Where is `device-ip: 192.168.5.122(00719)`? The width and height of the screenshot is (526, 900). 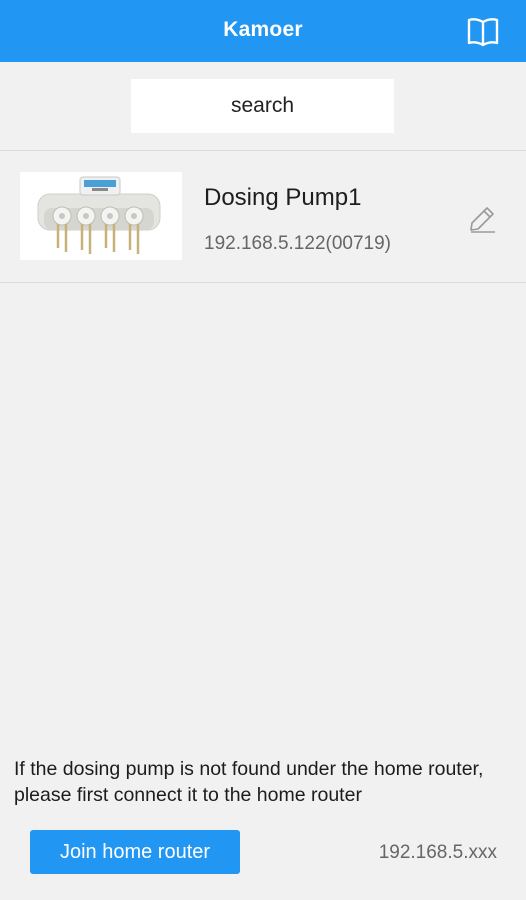 device-ip: 192.168.5.122(00719) is located at coordinates (297, 243).